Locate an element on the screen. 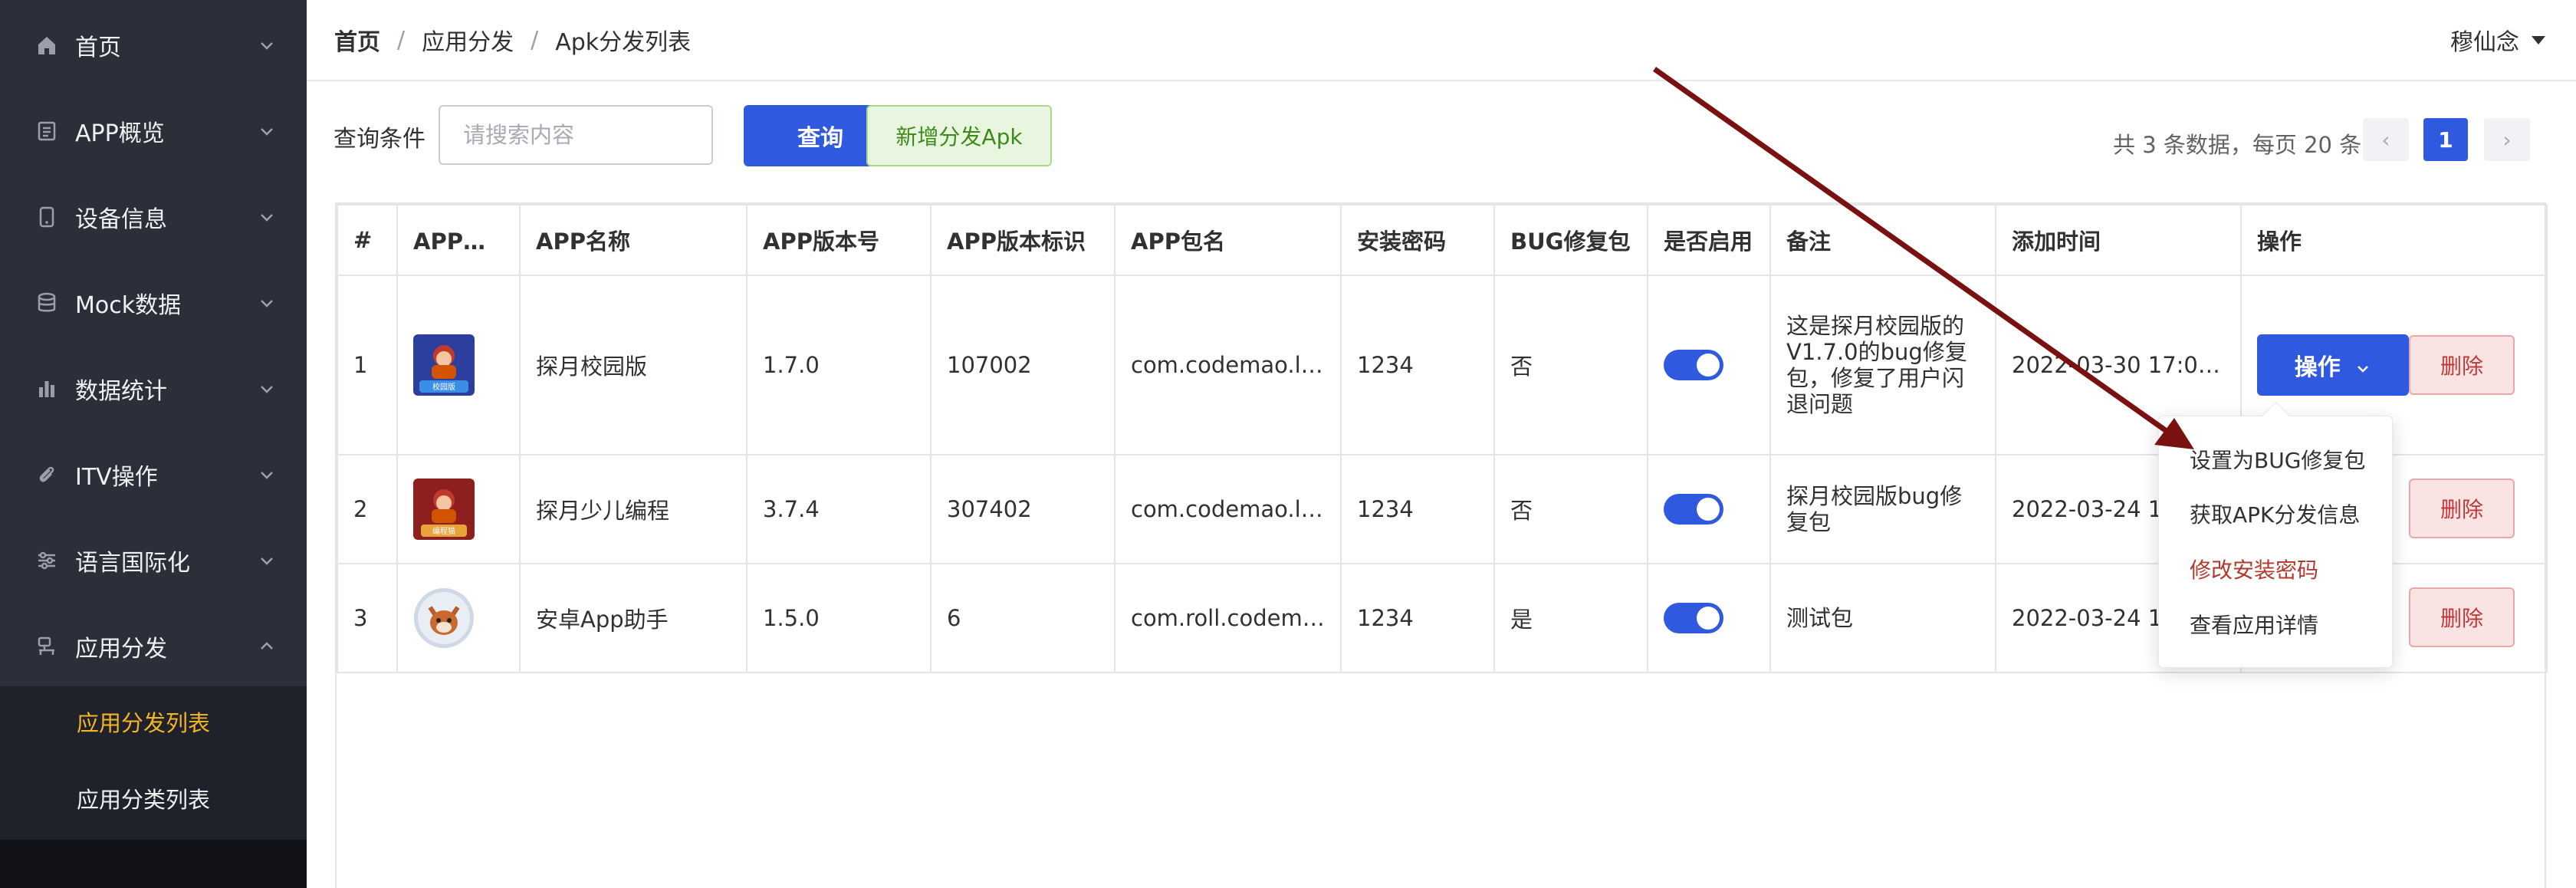 Image resolution: width=2576 pixels, height=888 pixels. app-icon-campus: 校园版 is located at coordinates (444, 365).